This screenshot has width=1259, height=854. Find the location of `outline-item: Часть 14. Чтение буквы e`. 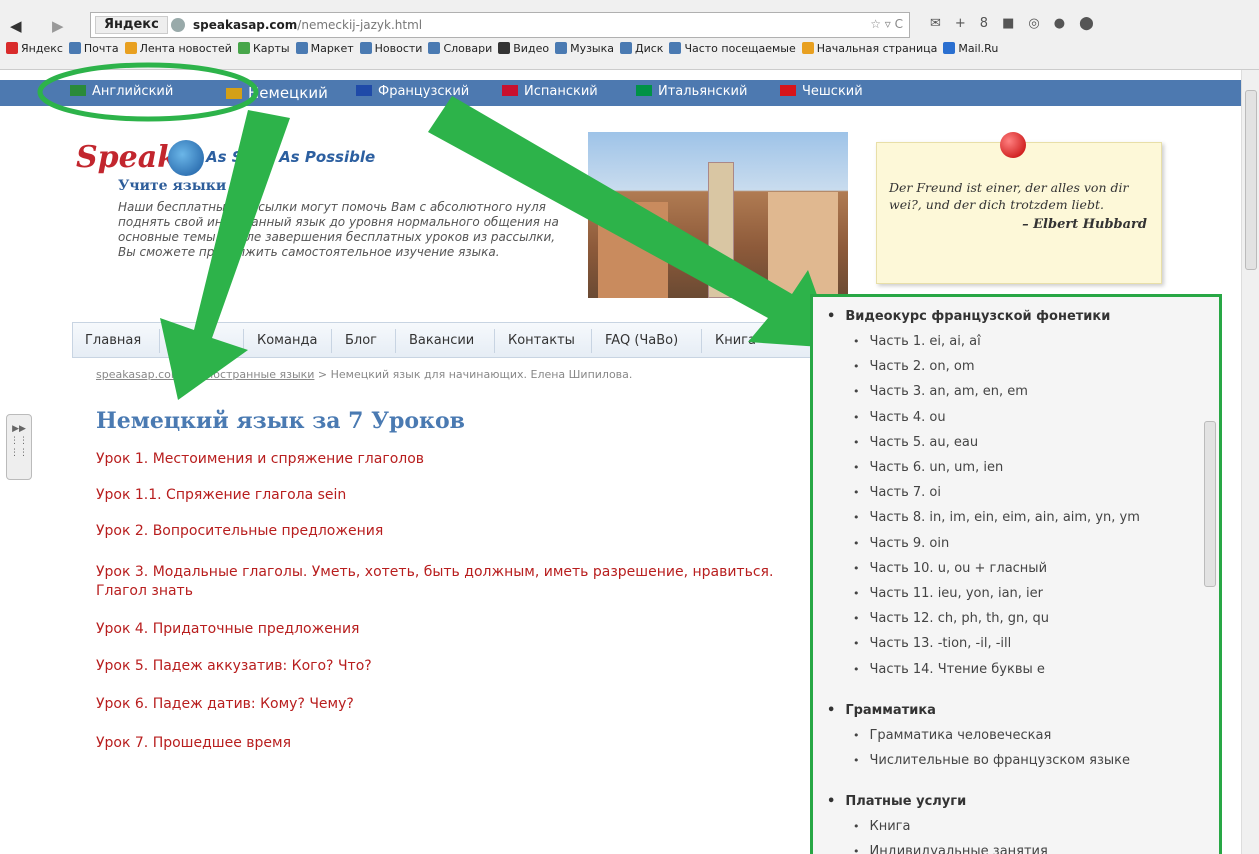

outline-item: Часть 14. Чтение буквы e is located at coordinates (949, 669).